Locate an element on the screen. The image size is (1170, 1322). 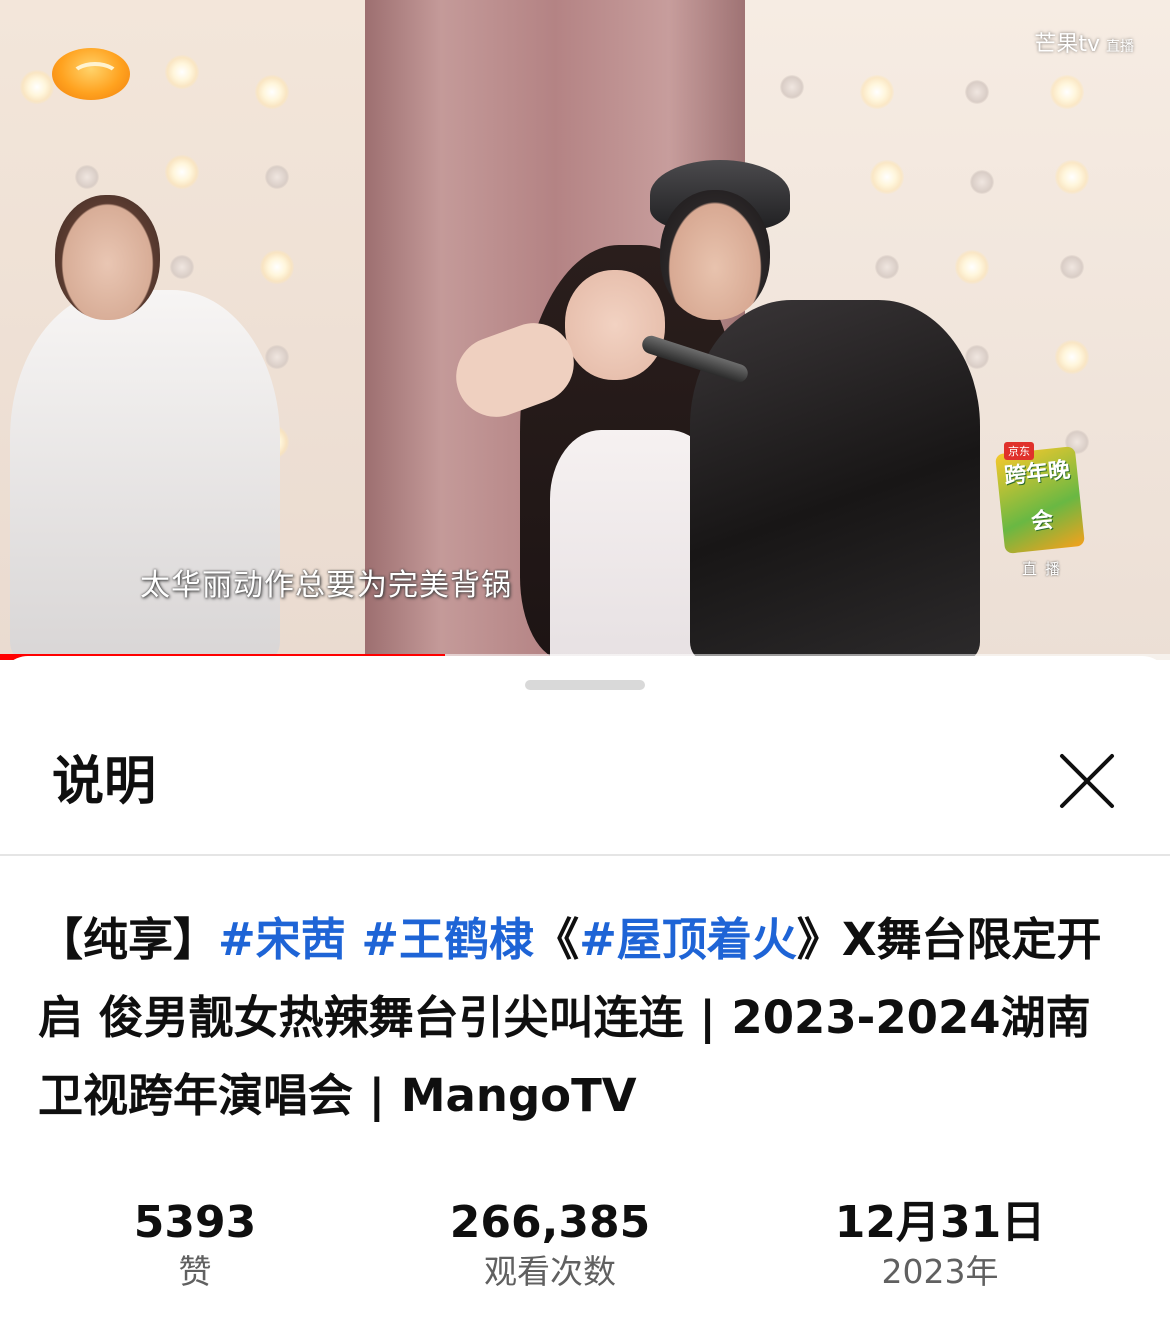
video-subtitle: 太华丽动作总要为完美背锅 is located at coordinates (326, 585).